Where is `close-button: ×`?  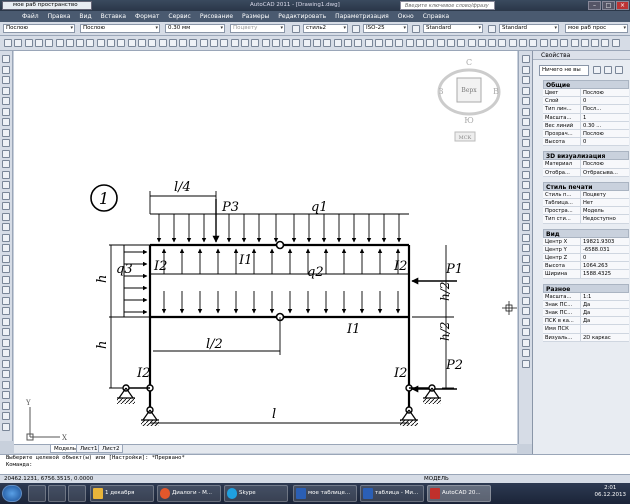
close-button: × is located at coordinates (622, 5).